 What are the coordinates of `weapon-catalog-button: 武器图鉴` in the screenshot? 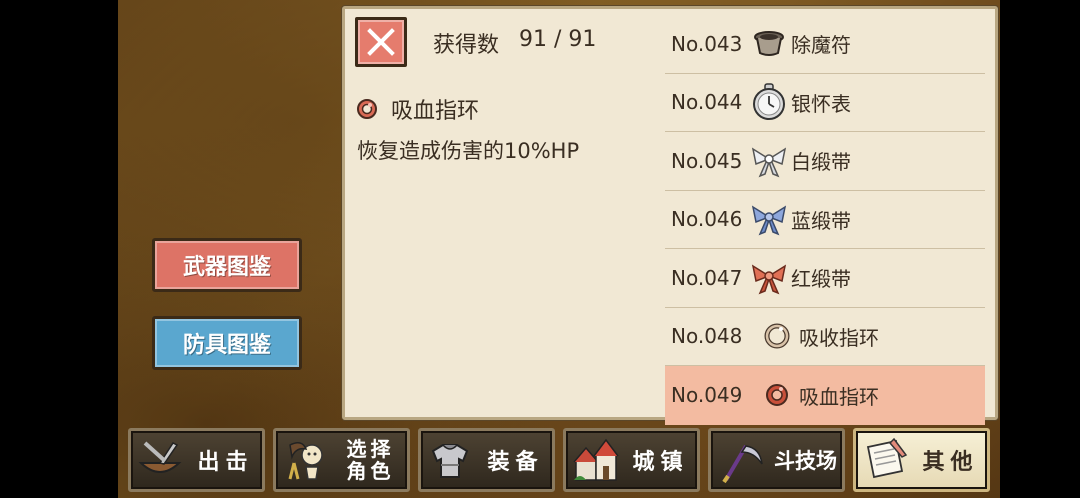 It's located at (227, 265).